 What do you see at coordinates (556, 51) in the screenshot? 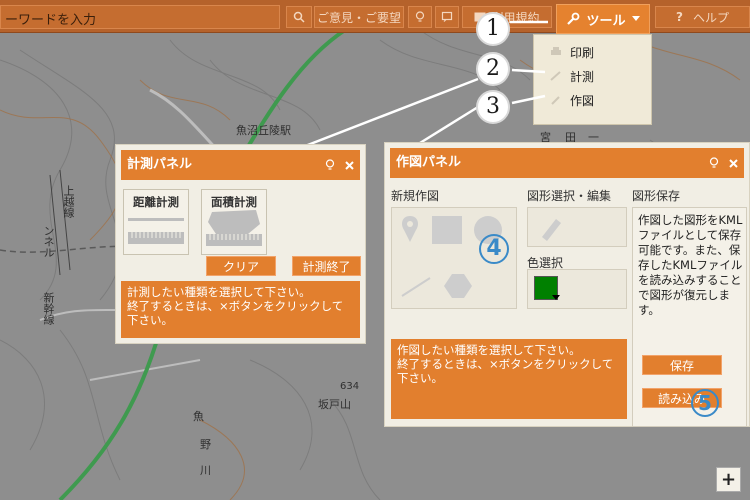
I see `print-icon` at bounding box center [556, 51].